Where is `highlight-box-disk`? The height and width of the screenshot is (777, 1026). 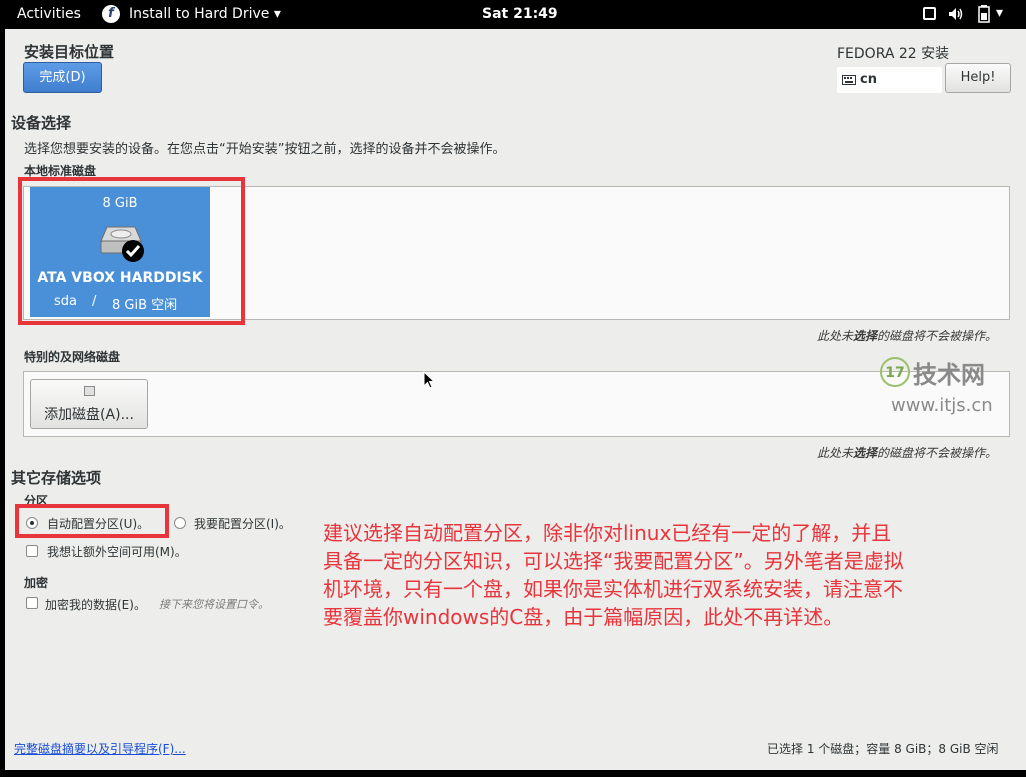 highlight-box-disk is located at coordinates (131, 251).